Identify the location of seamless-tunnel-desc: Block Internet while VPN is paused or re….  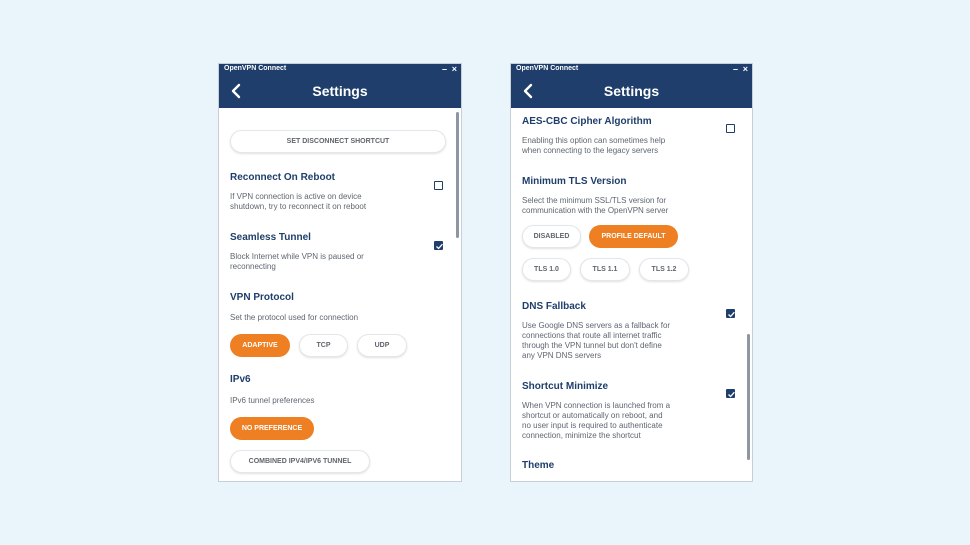
(297, 261).